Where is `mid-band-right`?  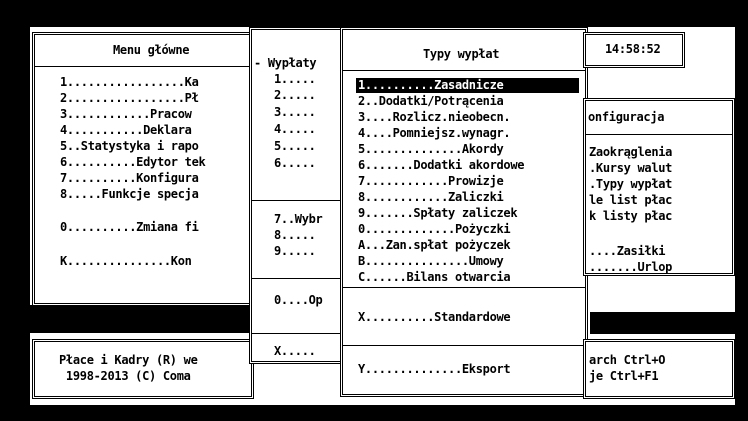 mid-band-right is located at coordinates (669, 323).